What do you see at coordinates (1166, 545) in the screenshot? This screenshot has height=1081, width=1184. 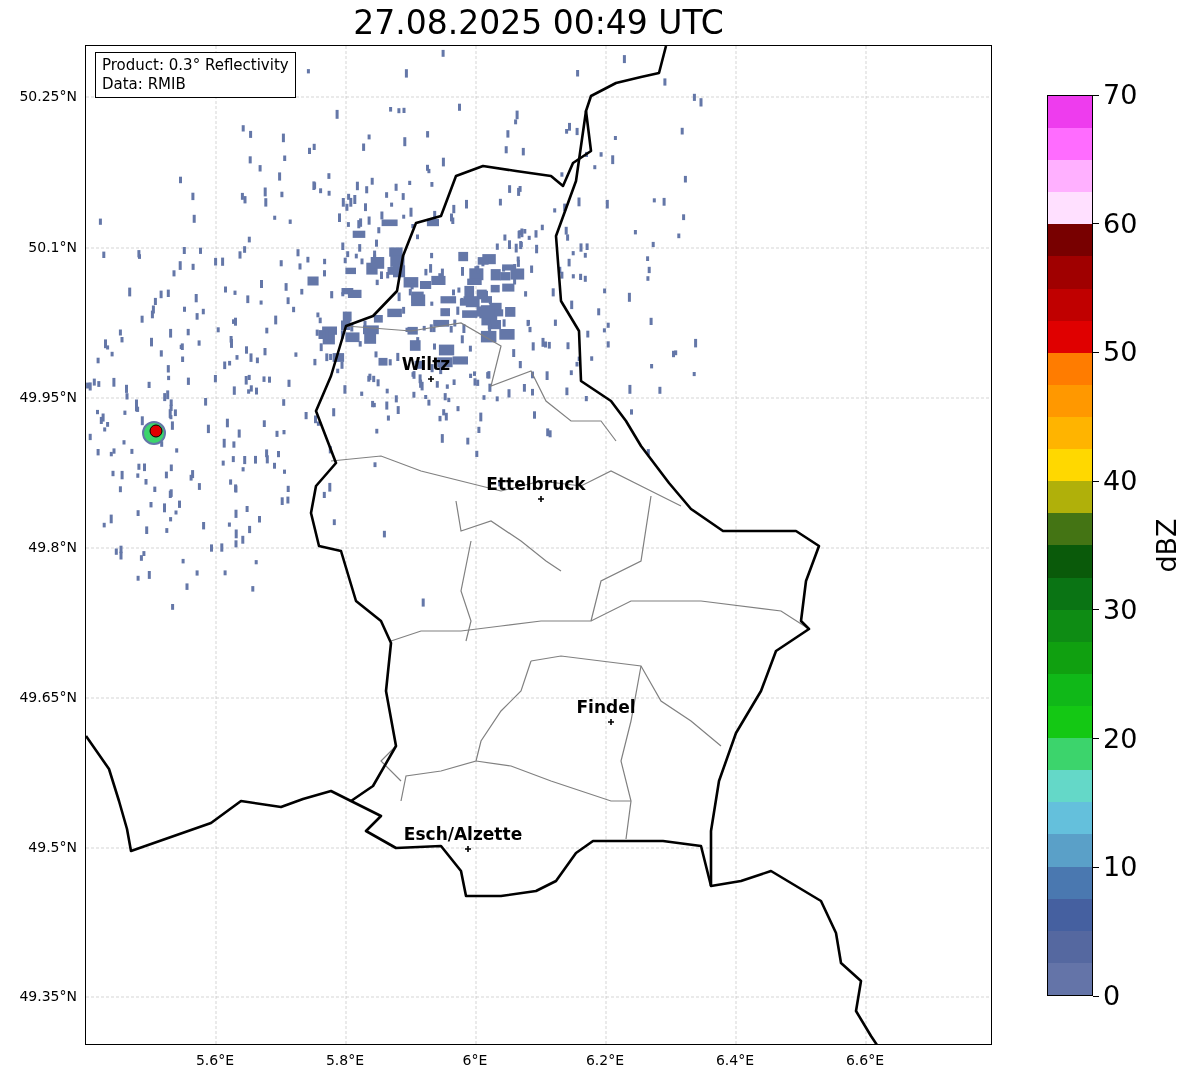 I see `colorbar-label: dBZ` at bounding box center [1166, 545].